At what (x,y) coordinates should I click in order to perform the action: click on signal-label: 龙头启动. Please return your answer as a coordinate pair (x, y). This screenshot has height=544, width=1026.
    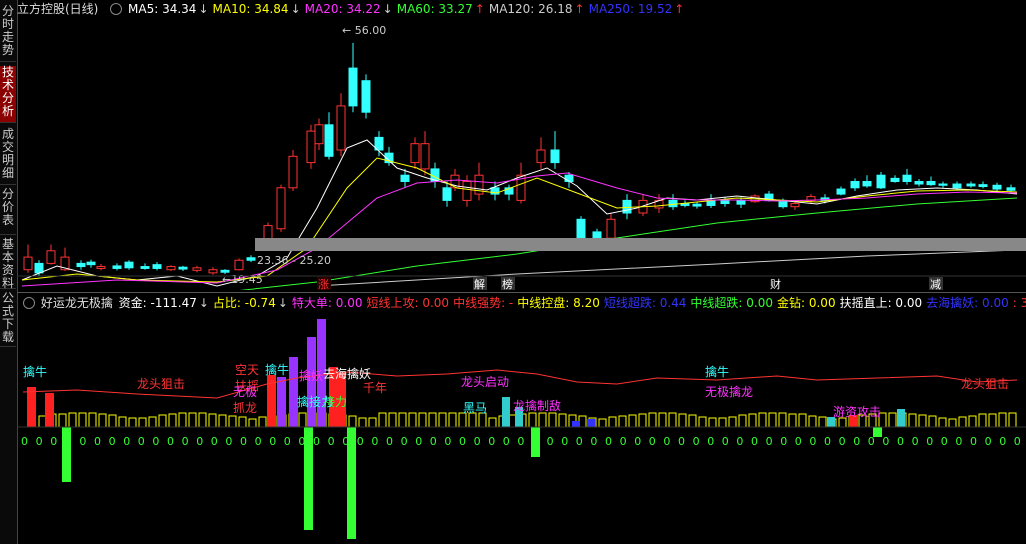
    Looking at the image, I should click on (485, 382).